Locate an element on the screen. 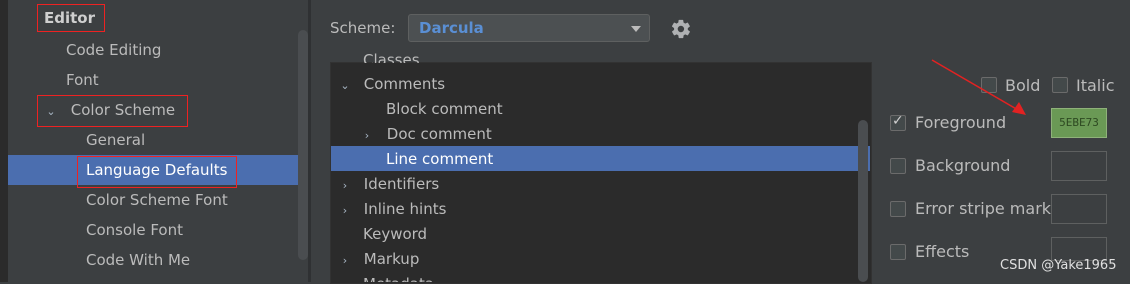  effects-label: Effects is located at coordinates (942, 251).